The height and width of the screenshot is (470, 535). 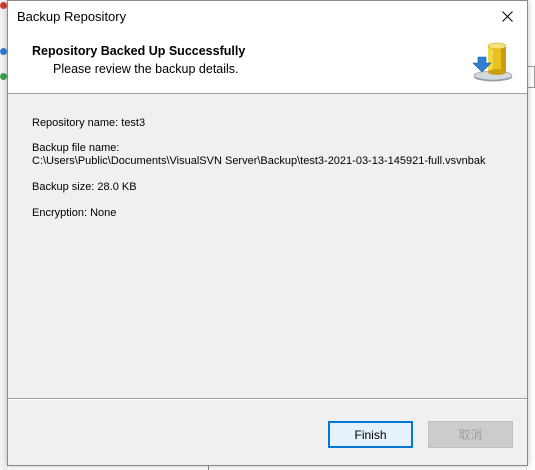 I want to click on cancel-button: 取消, so click(x=470, y=434).